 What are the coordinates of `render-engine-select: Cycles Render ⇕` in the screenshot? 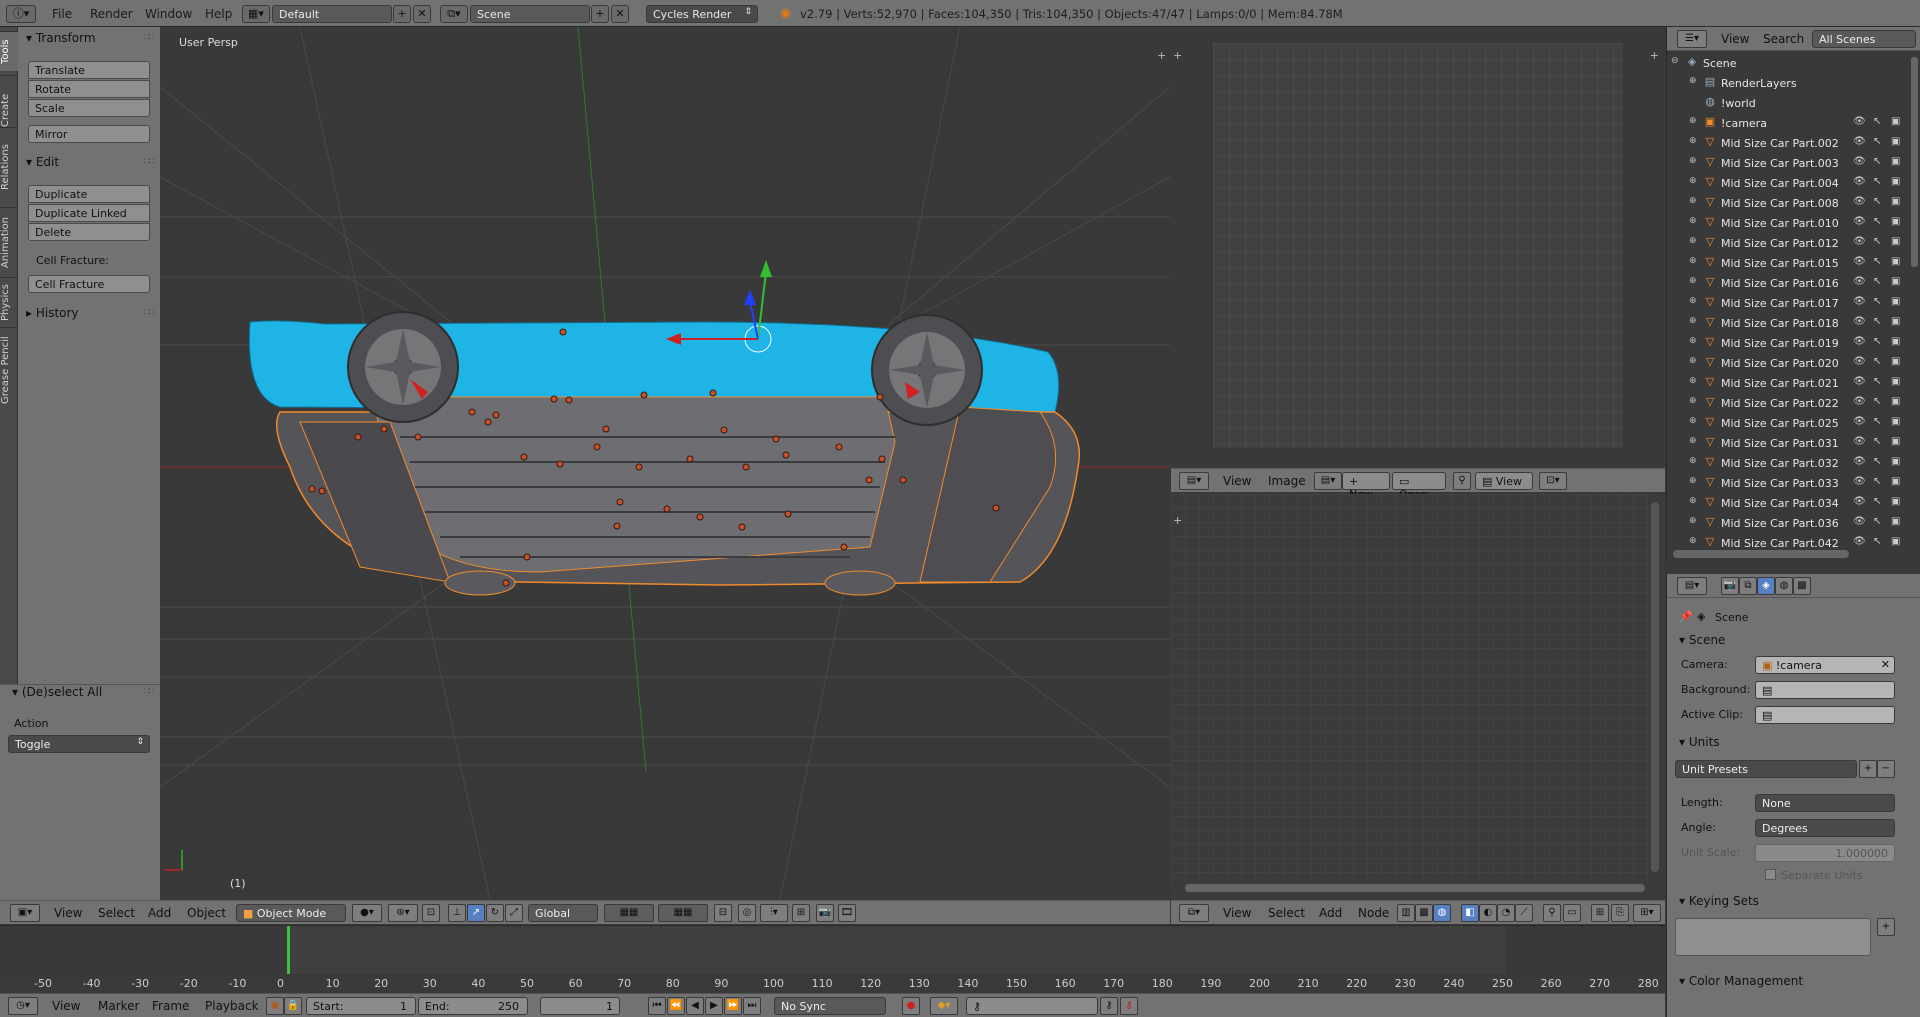 It's located at (702, 14).